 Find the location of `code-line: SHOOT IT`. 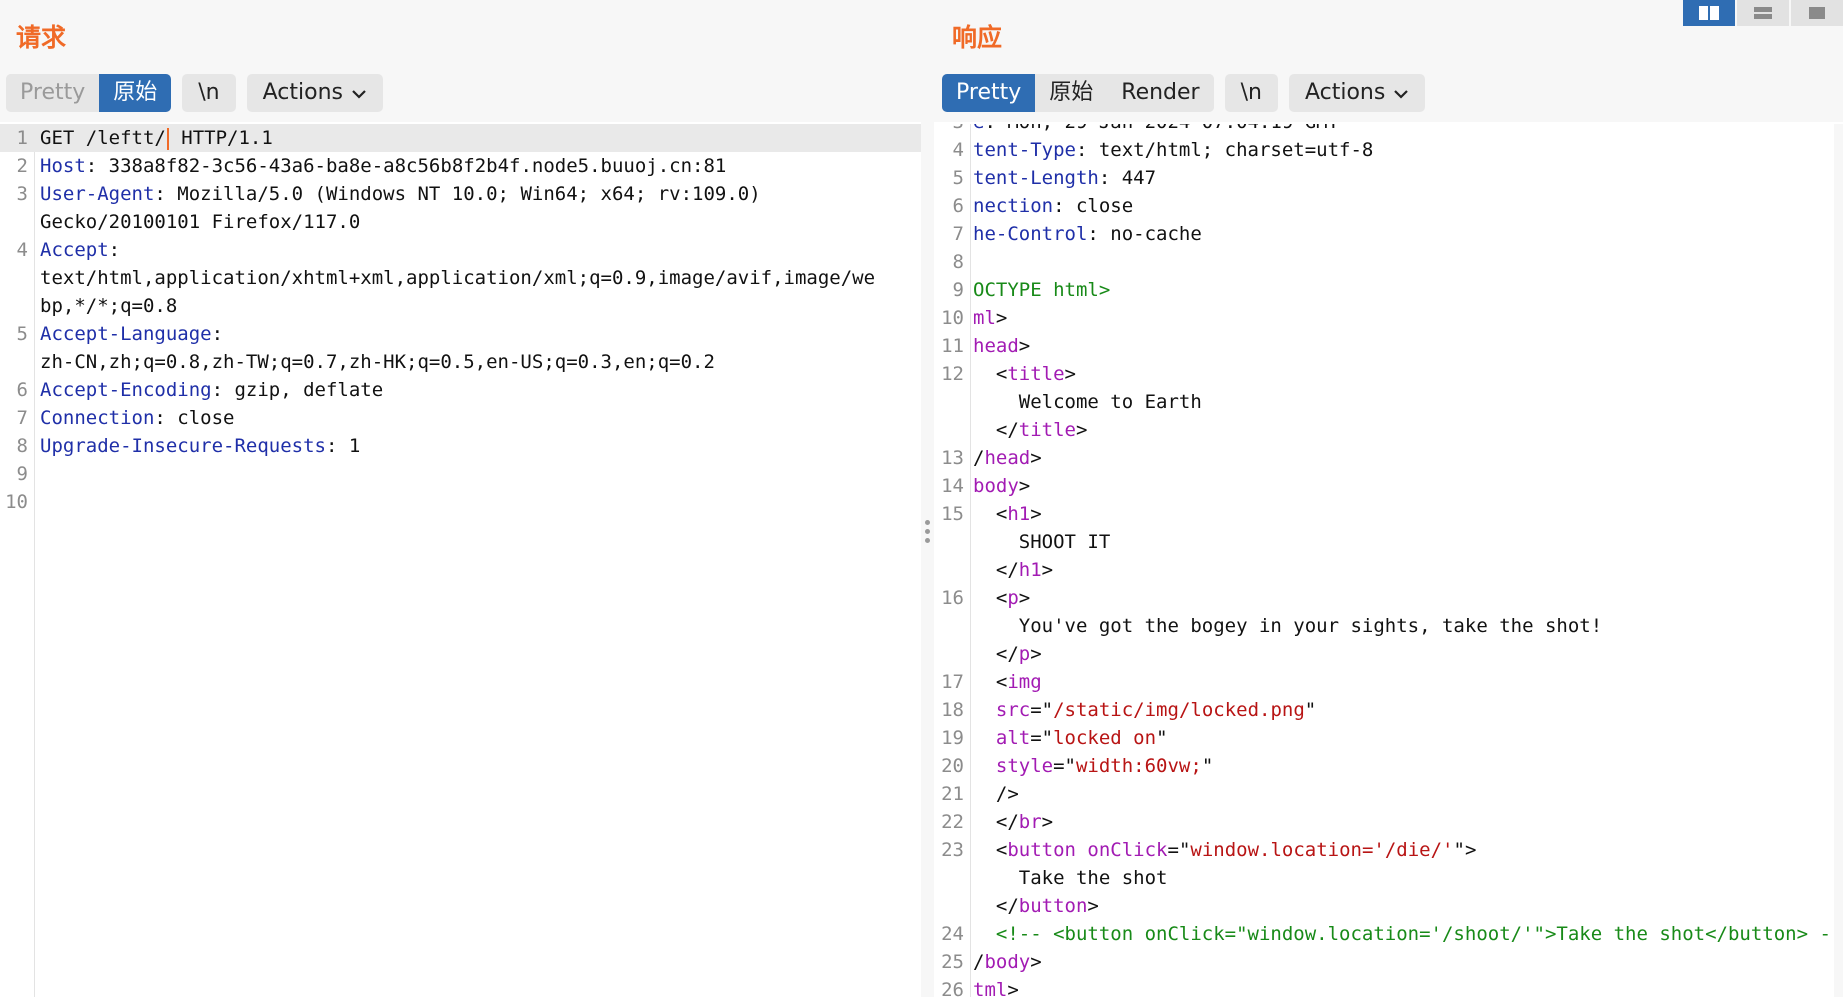

code-line: SHOOT IT is located at coordinates (1388, 542).